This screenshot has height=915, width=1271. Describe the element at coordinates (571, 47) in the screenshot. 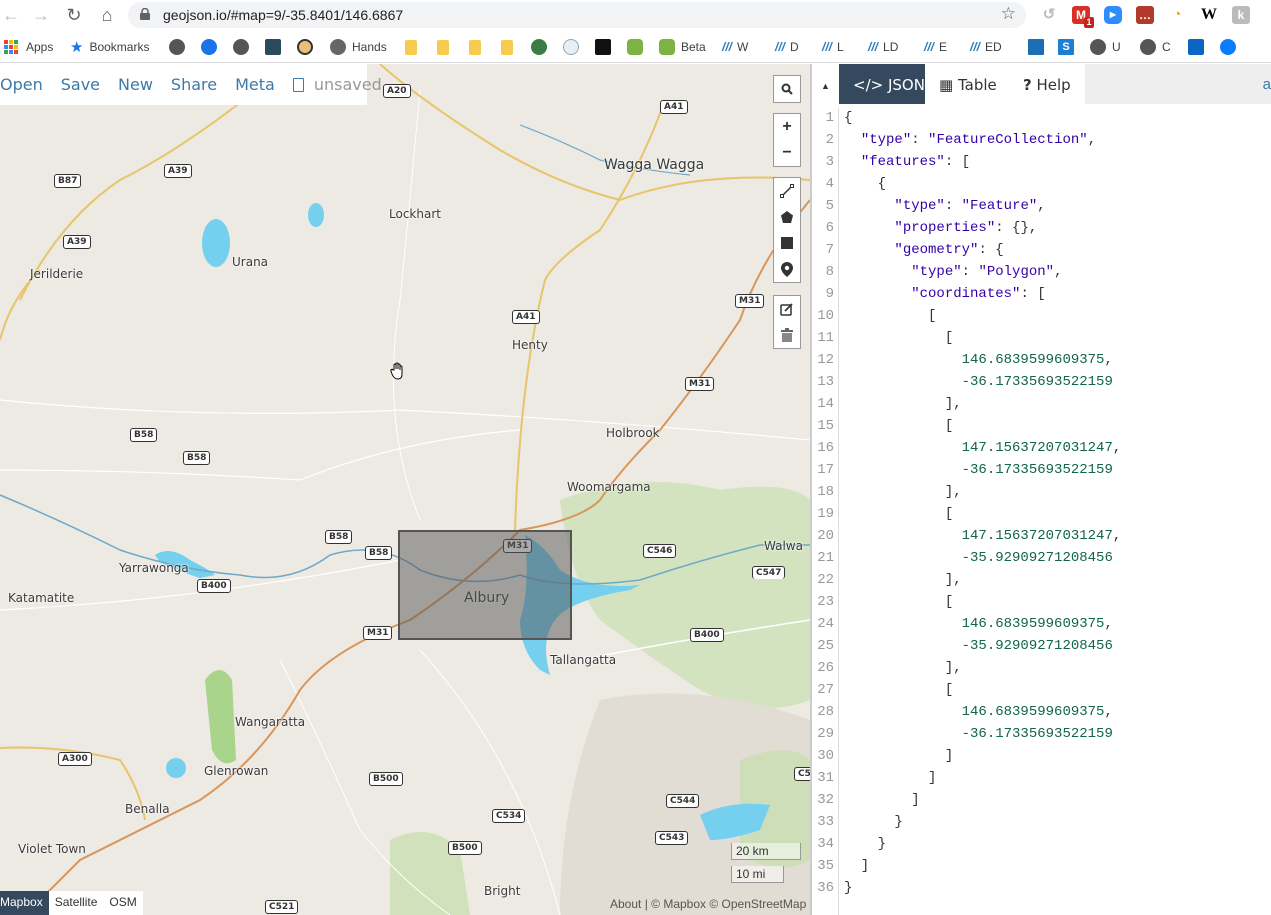

I see `info-icon` at that location.